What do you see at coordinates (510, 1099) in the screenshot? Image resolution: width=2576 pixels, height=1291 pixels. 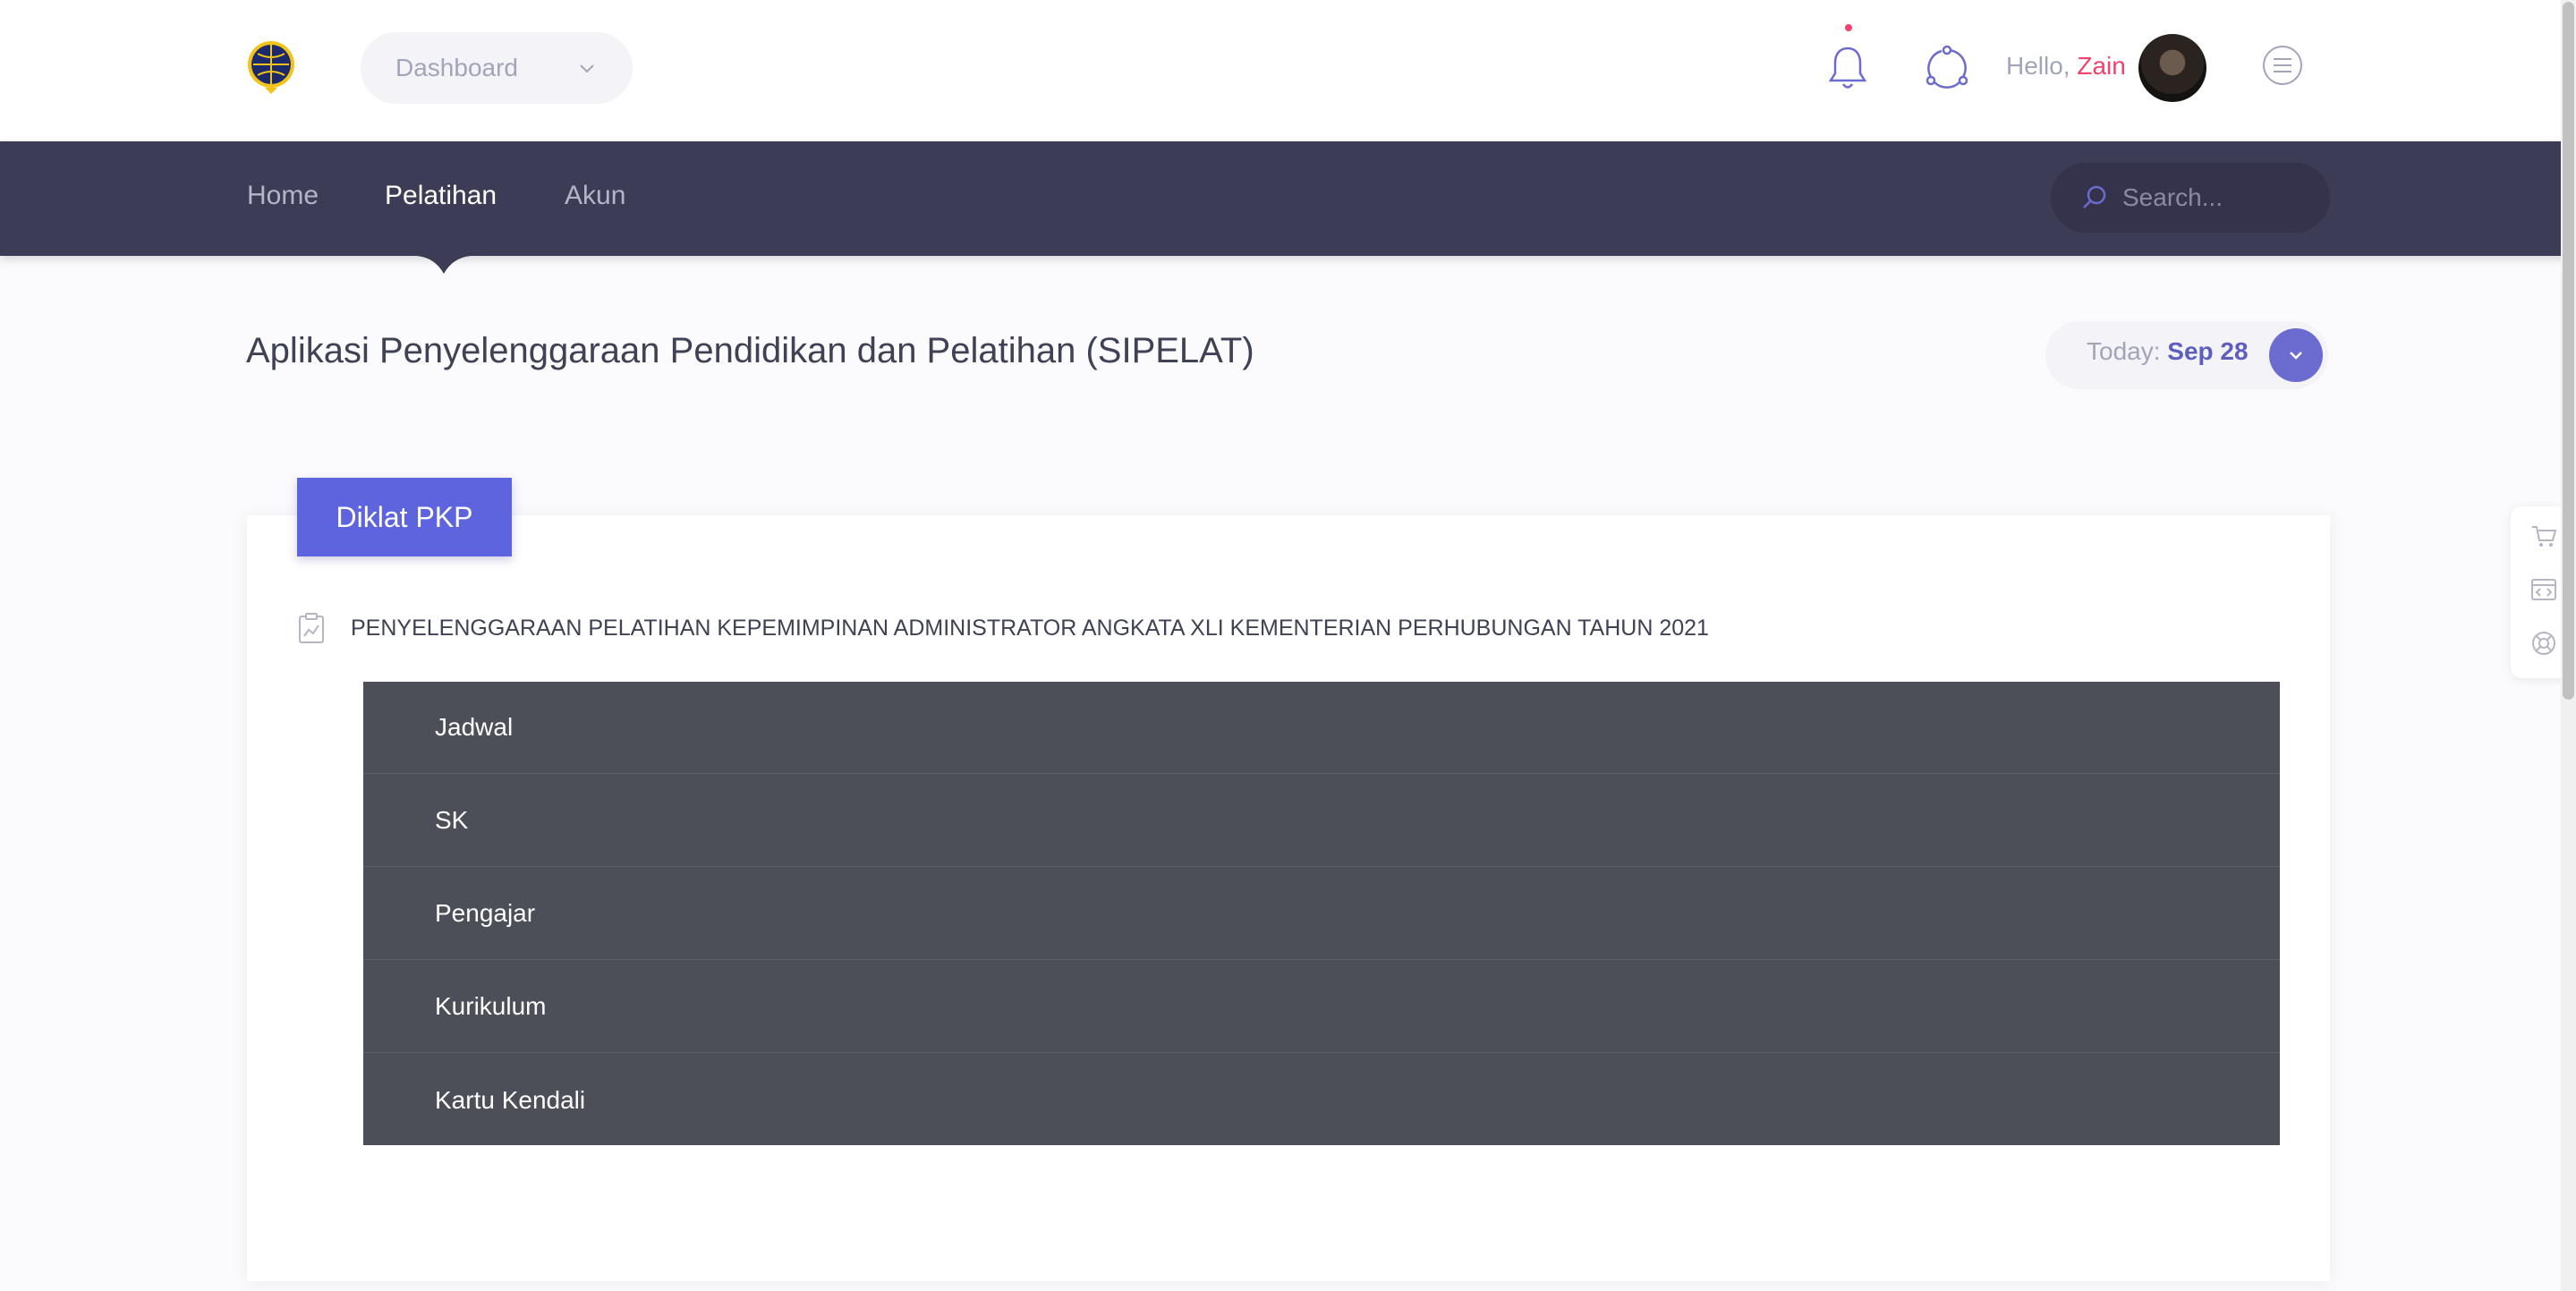 I see `menu-item-label: Kartu Kendali` at bounding box center [510, 1099].